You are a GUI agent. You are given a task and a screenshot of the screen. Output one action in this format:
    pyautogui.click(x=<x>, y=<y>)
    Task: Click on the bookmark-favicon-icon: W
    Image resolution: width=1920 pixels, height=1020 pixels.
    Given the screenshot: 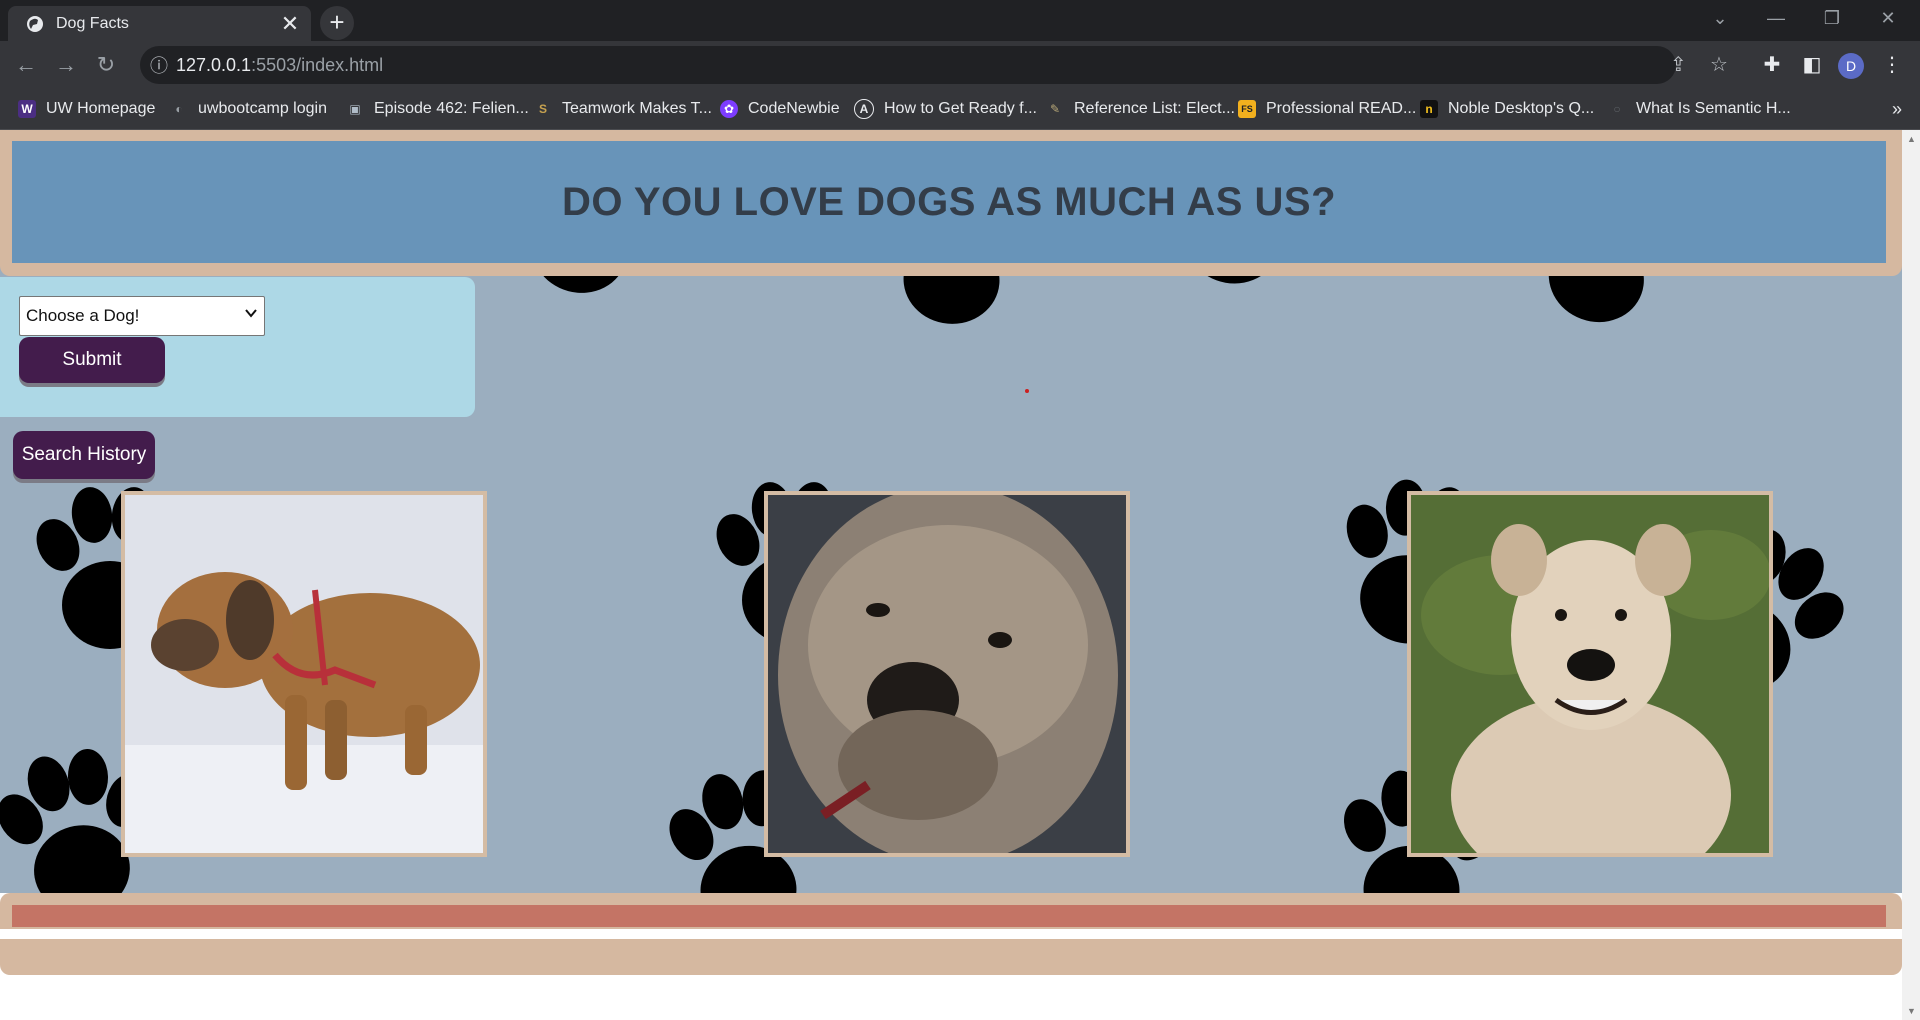 What is the action you would take?
    pyautogui.click(x=27, y=109)
    